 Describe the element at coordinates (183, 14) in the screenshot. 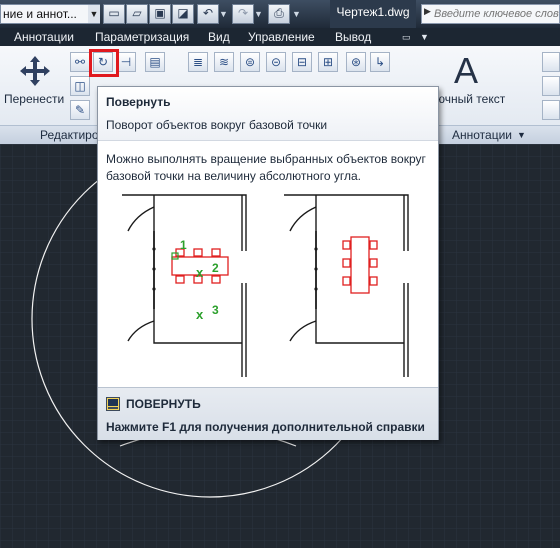

I see `save-as-icon: ◪` at that location.